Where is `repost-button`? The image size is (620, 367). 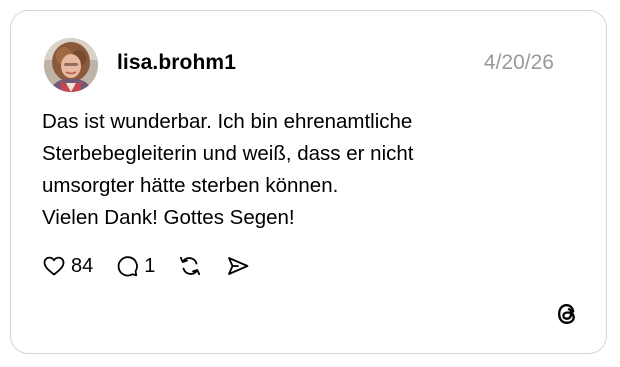
repost-button is located at coordinates (190, 266).